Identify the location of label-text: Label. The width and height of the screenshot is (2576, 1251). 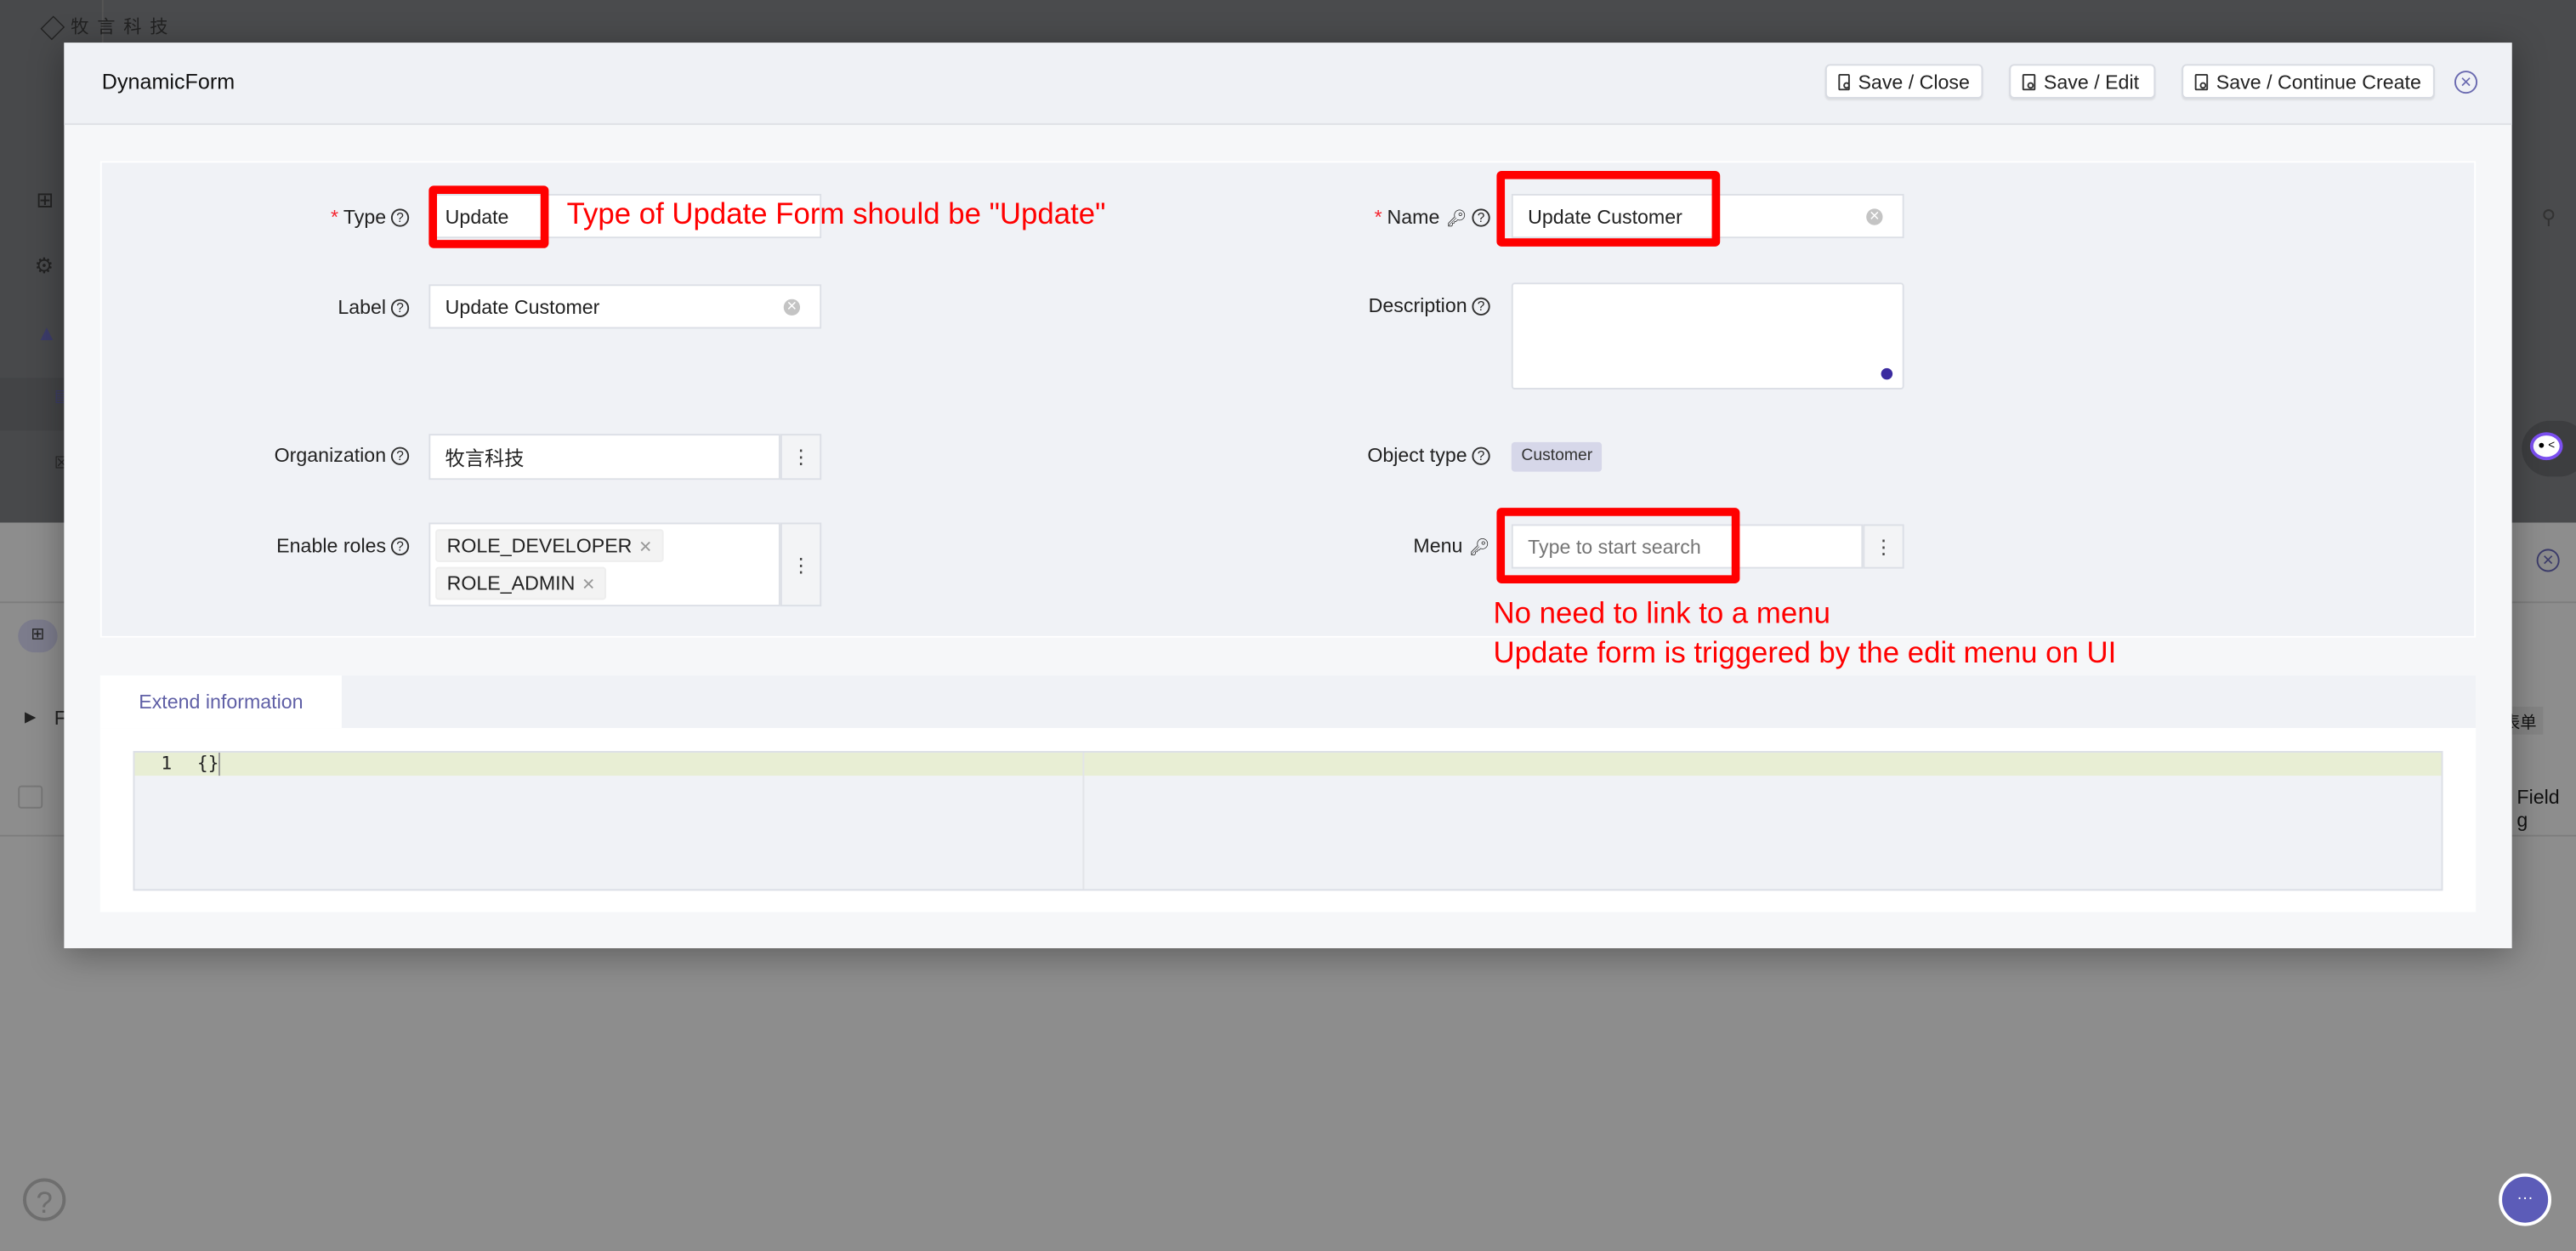
(363, 307).